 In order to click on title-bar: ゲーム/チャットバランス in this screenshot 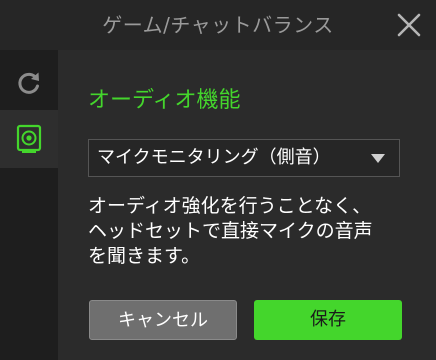, I will do `click(218, 25)`.